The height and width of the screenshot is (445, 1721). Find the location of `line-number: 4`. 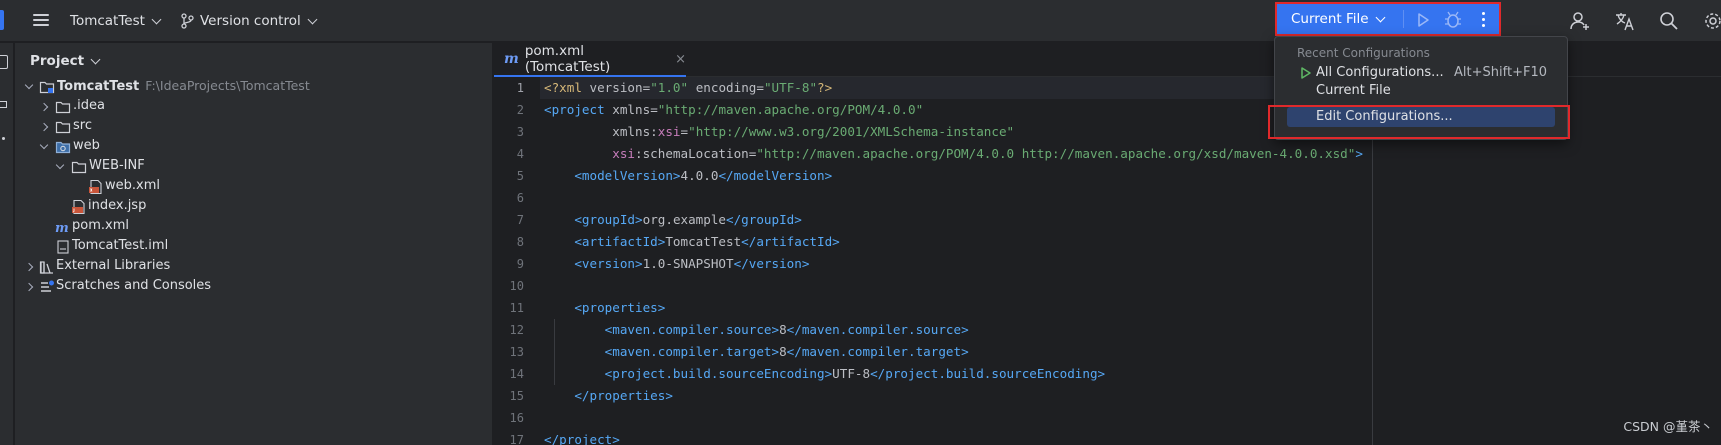

line-number: 4 is located at coordinates (520, 154).